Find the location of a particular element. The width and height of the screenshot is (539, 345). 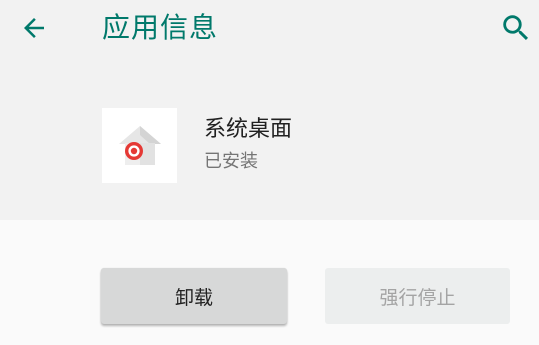

arrow-back-icon is located at coordinates (34, 28).